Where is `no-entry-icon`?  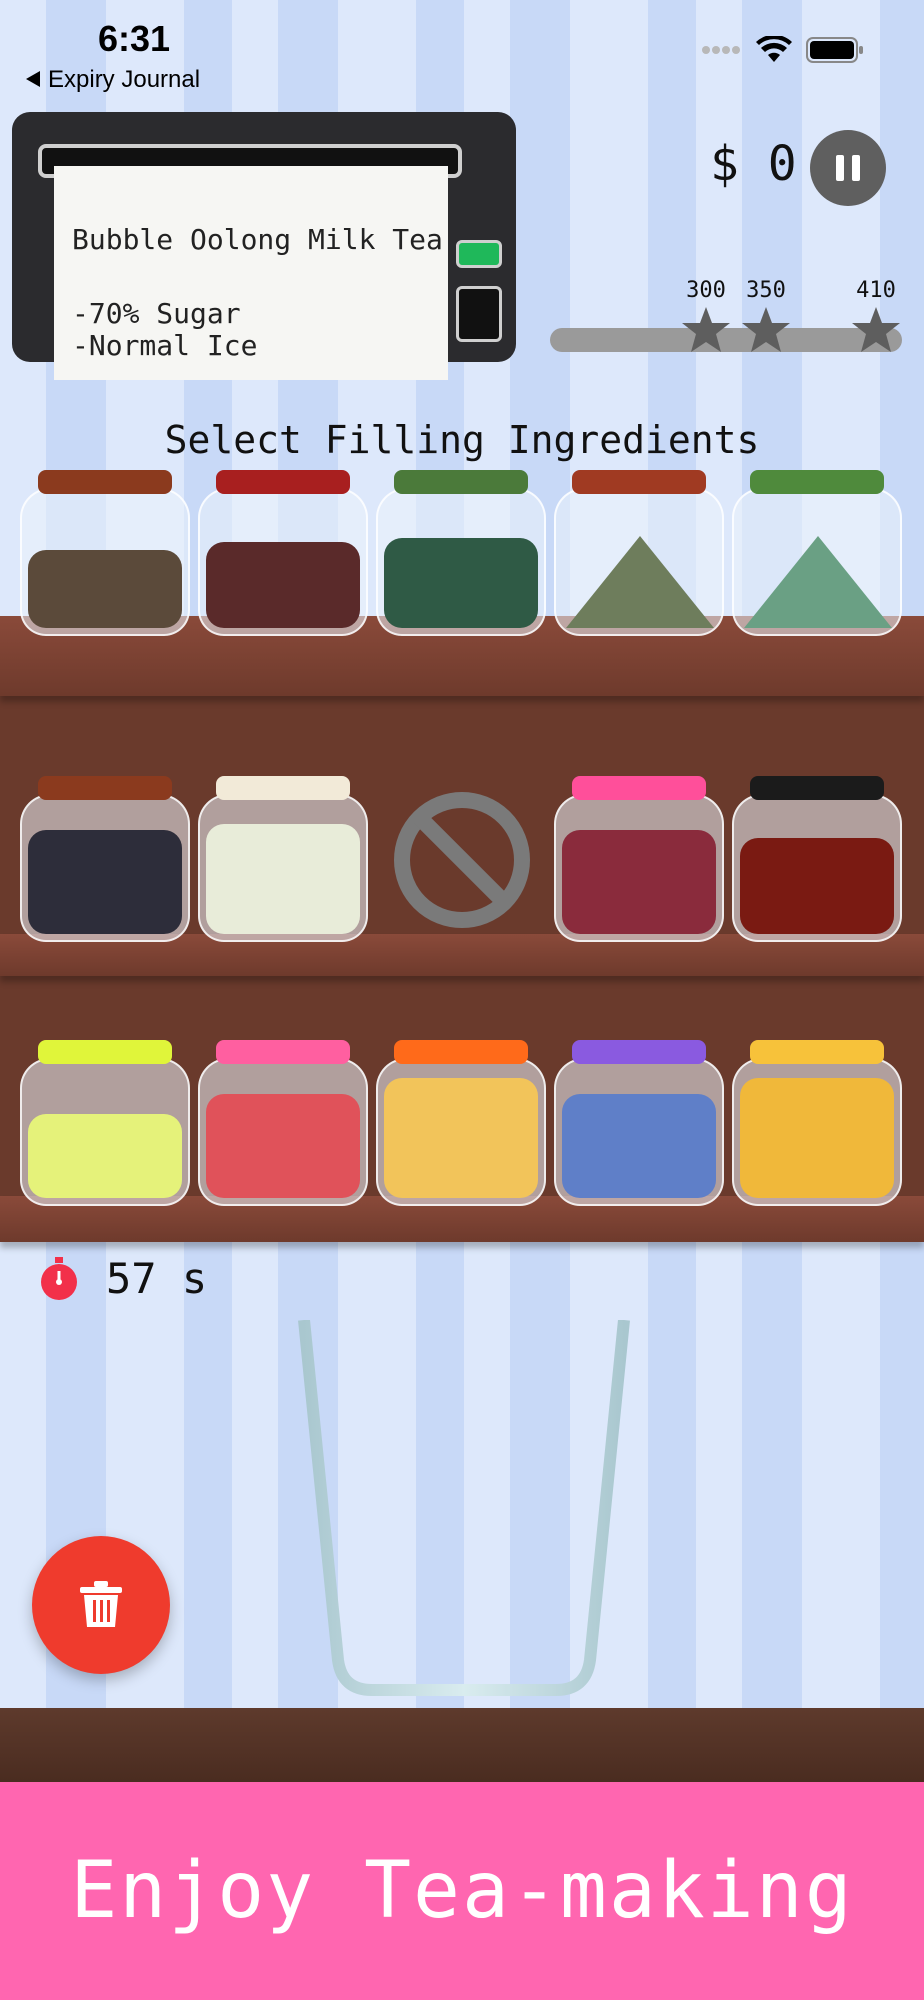 no-entry-icon is located at coordinates (462, 862).